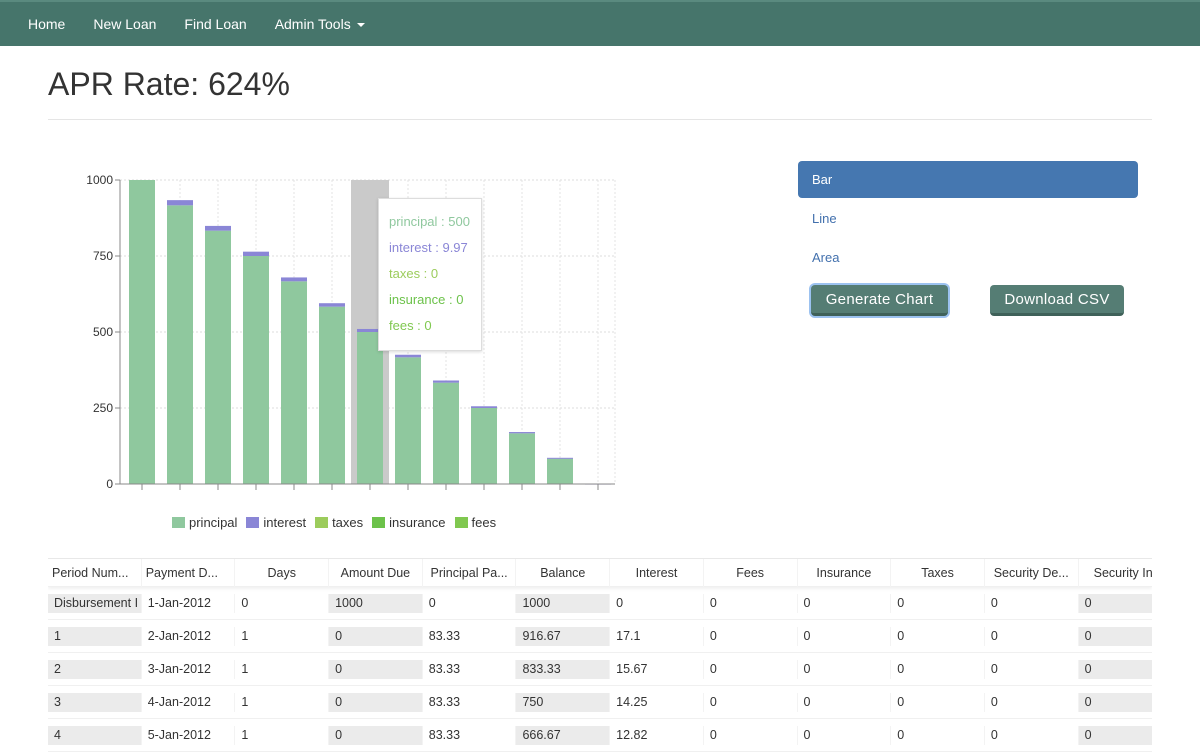 This screenshot has height=752, width=1200. What do you see at coordinates (276, 522) in the screenshot?
I see `legend-item-interest: interest` at bounding box center [276, 522].